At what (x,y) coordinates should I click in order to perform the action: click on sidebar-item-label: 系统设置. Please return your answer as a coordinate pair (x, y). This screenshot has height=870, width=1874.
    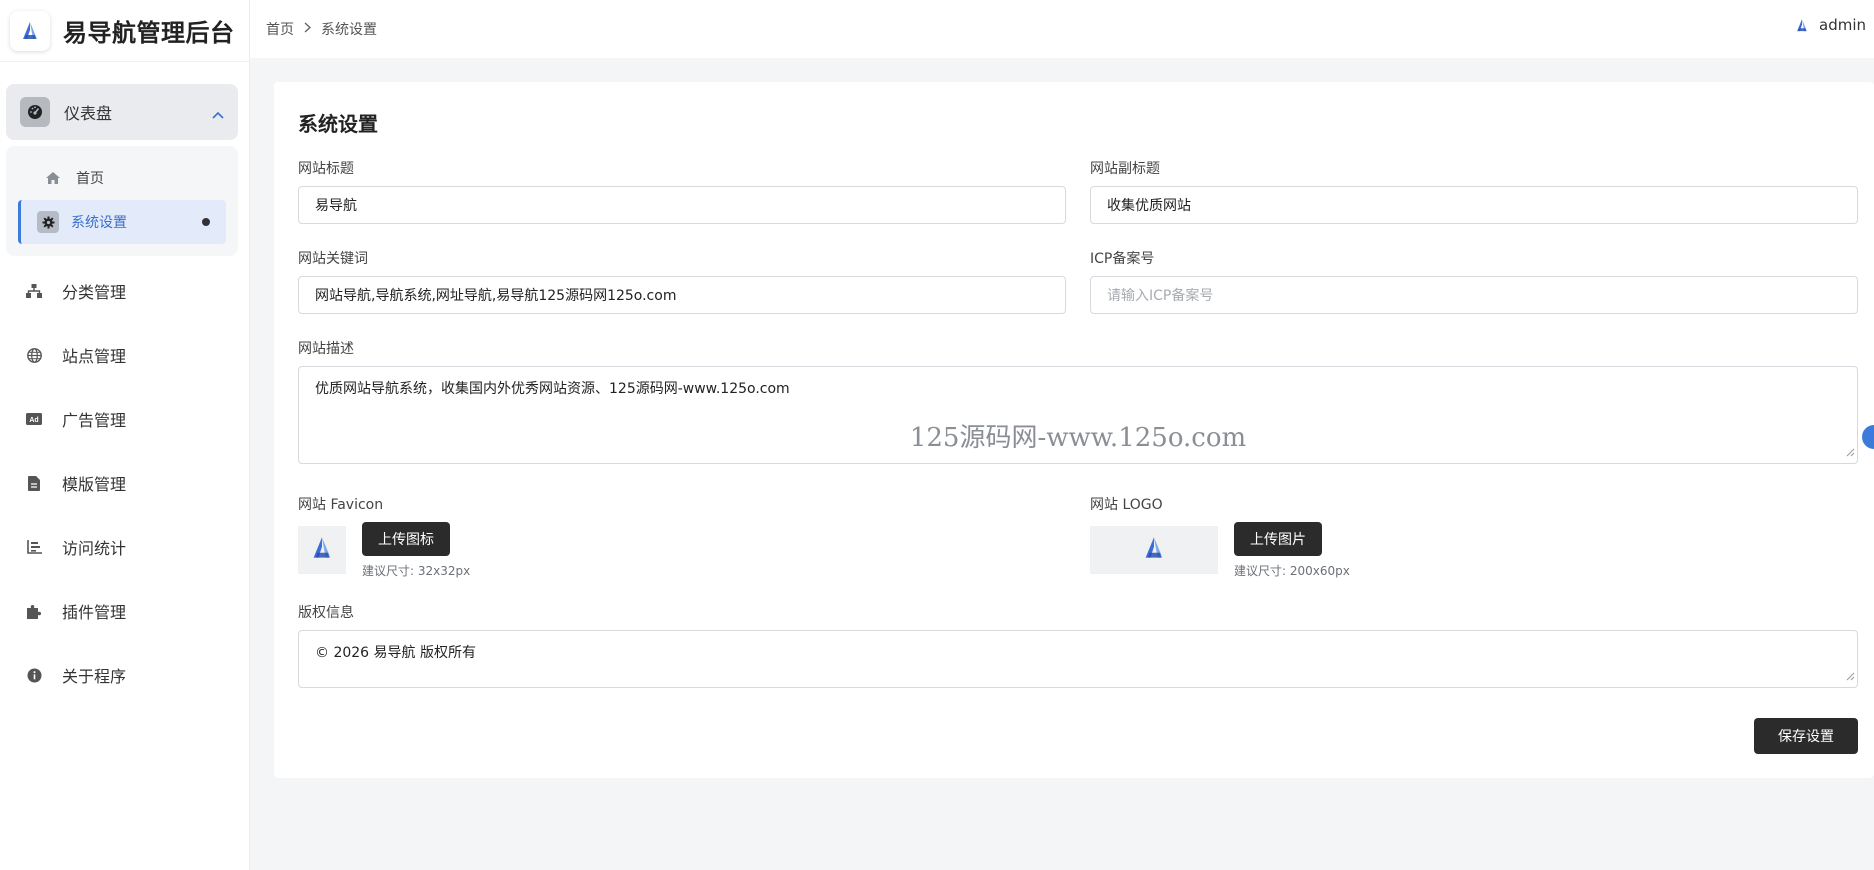
    Looking at the image, I should click on (99, 223).